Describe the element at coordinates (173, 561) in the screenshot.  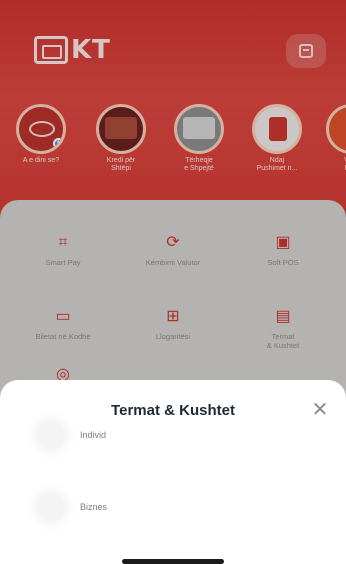
I see `home-indicator` at that location.